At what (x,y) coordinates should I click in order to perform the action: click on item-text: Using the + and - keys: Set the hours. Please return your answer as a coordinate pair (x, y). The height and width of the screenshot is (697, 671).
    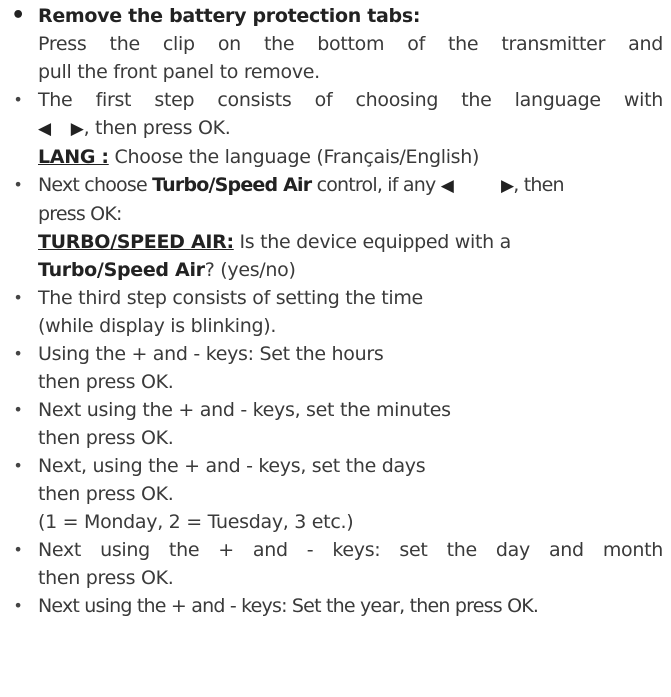
    Looking at the image, I should click on (211, 354).